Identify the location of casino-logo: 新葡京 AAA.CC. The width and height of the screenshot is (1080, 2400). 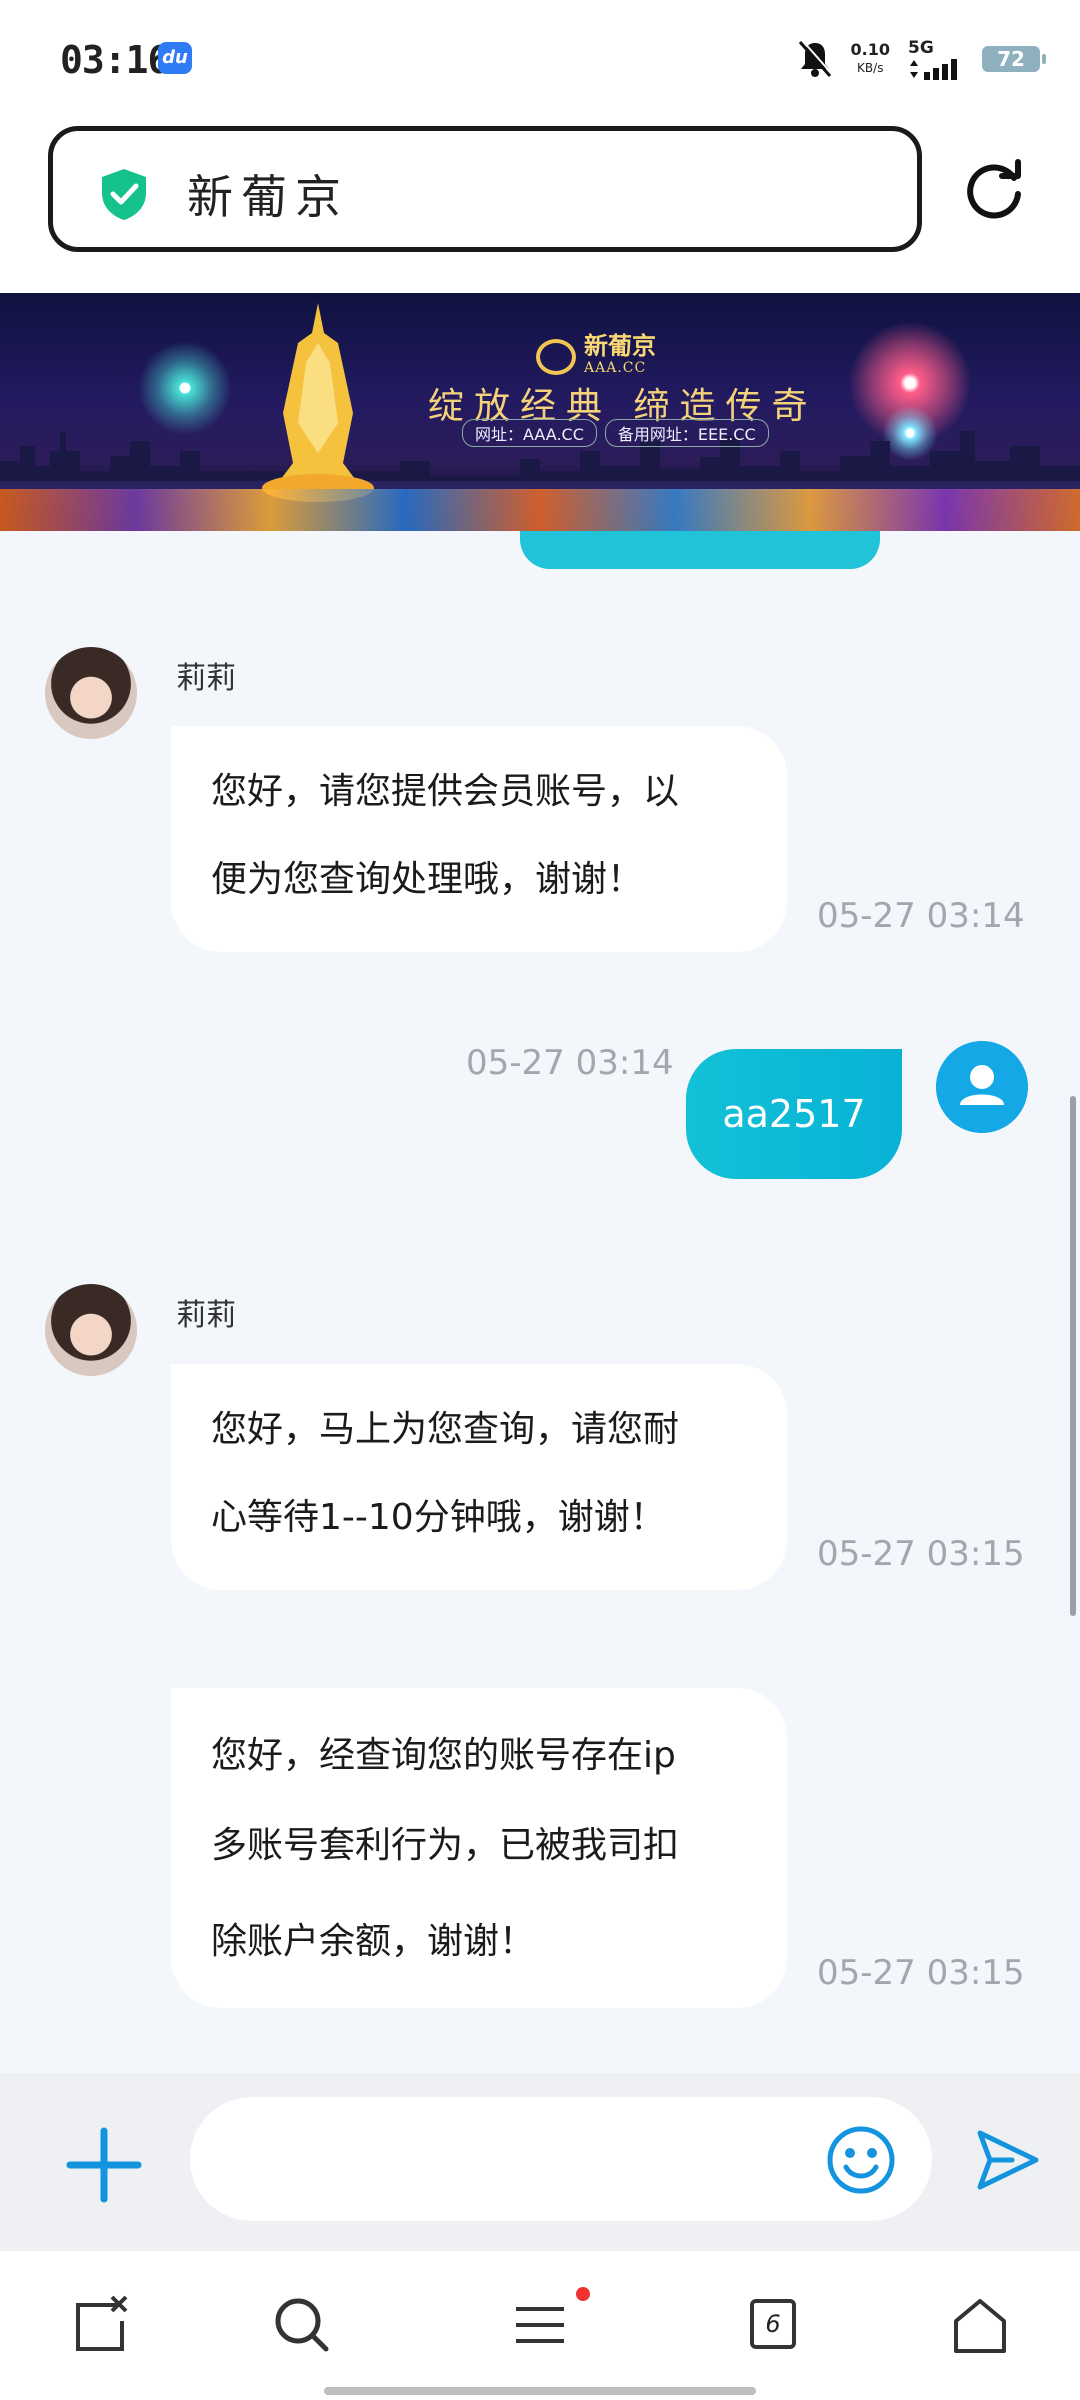
(621, 356).